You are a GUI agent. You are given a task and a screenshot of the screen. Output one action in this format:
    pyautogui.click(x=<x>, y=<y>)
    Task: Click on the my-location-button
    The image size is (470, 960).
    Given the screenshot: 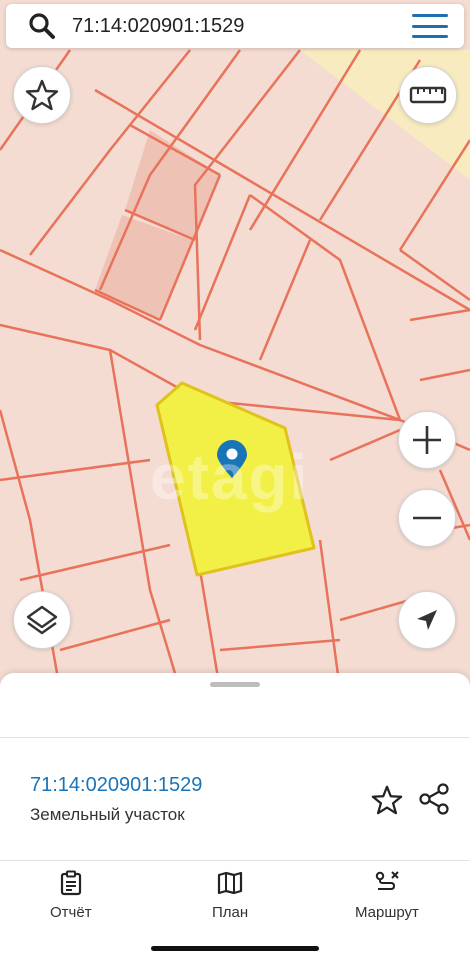 What is the action you would take?
    pyautogui.click(x=427, y=620)
    